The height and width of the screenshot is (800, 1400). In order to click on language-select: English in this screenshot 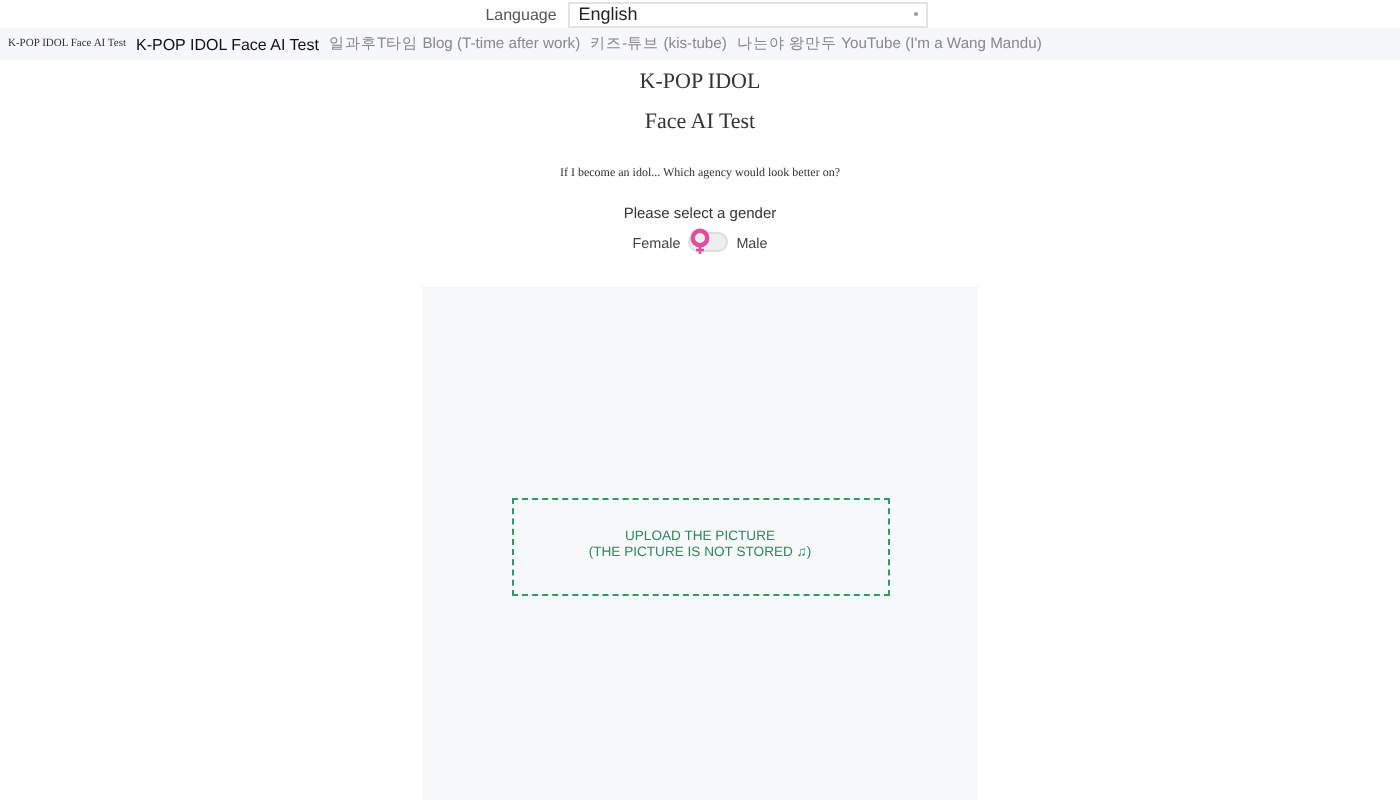, I will do `click(748, 14)`.